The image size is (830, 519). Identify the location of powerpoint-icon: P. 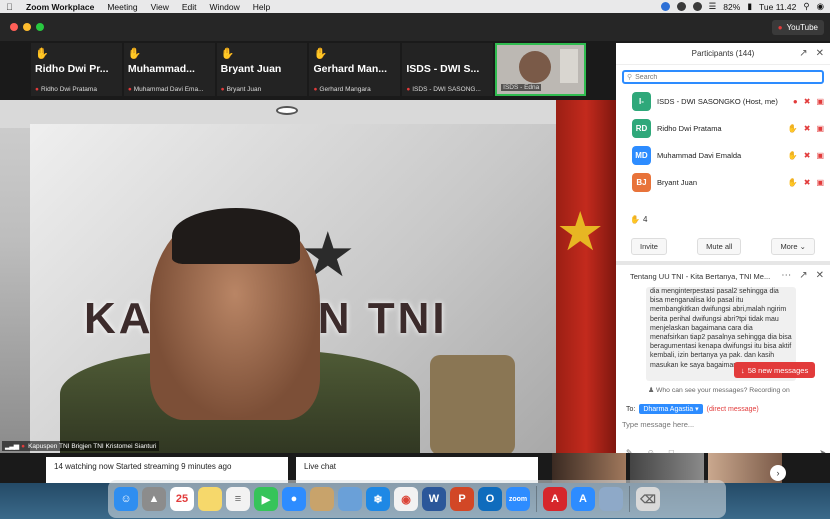
(462, 499).